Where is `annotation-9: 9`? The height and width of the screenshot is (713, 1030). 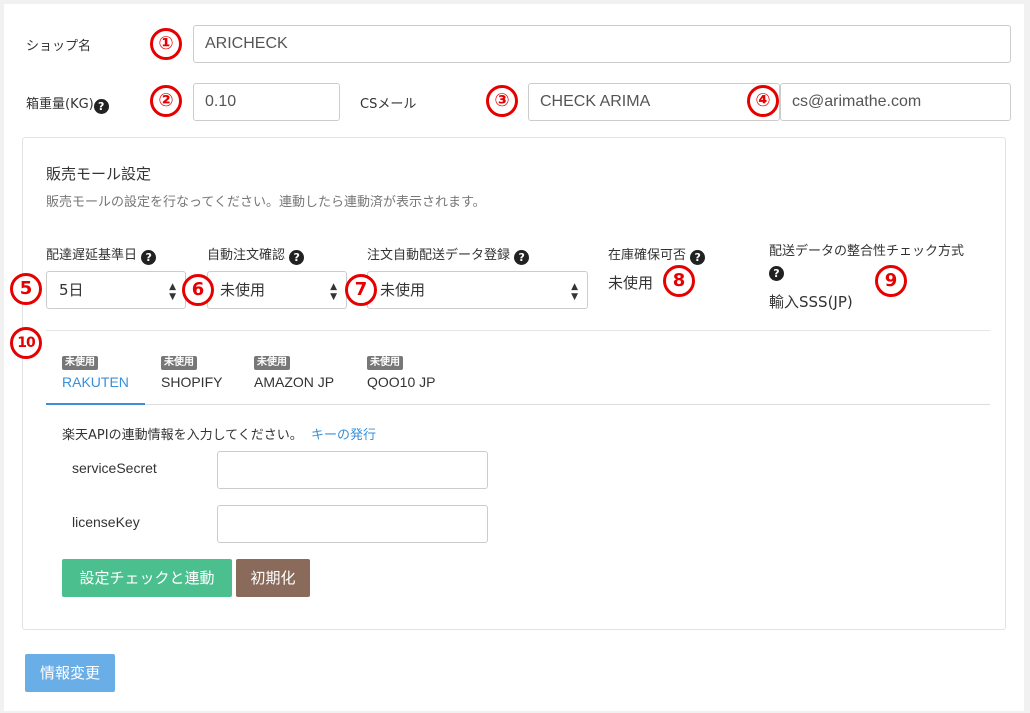
annotation-9: 9 is located at coordinates (891, 281).